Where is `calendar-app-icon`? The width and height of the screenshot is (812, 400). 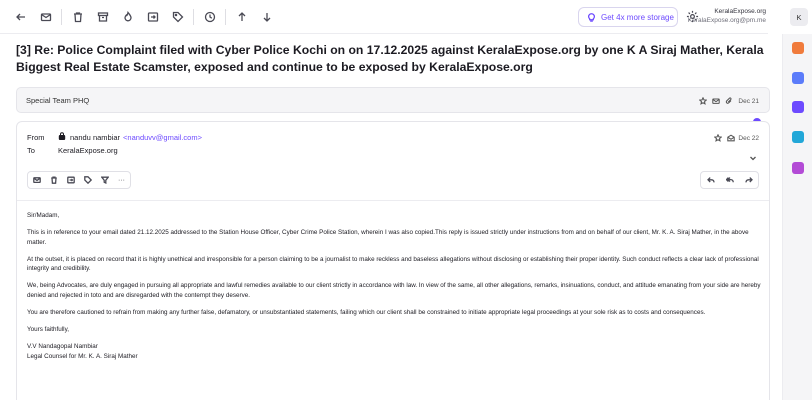
calendar-app-icon is located at coordinates (798, 78).